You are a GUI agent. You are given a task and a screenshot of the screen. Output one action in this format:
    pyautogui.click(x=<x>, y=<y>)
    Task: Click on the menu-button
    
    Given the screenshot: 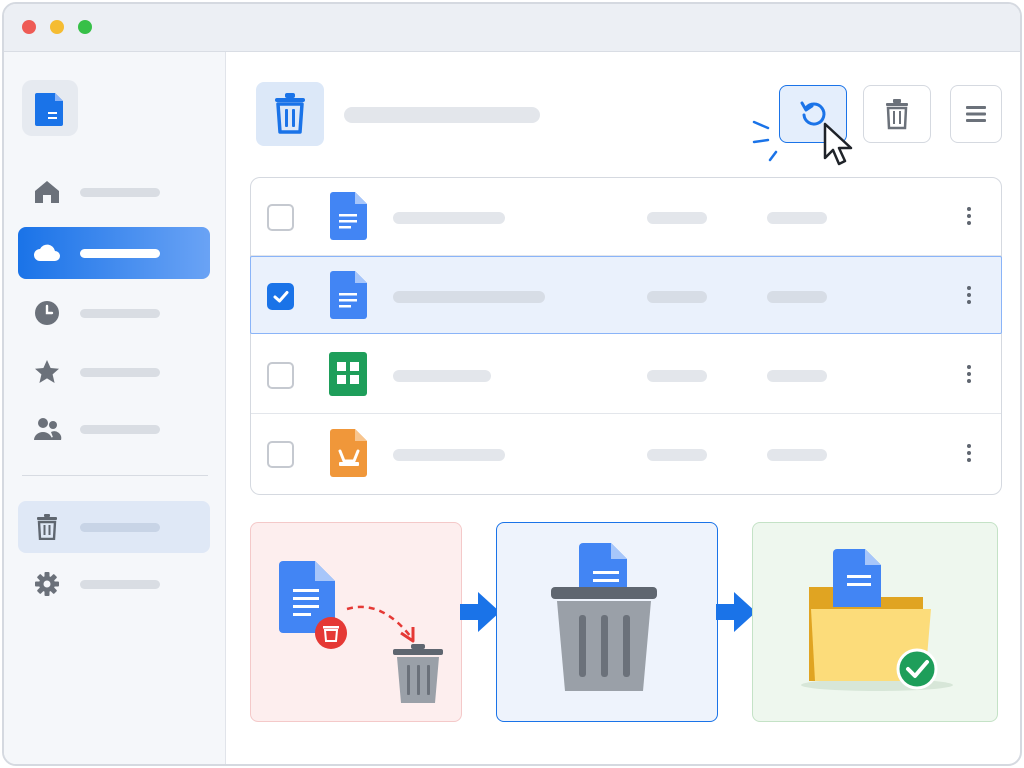 What is the action you would take?
    pyautogui.click(x=976, y=114)
    